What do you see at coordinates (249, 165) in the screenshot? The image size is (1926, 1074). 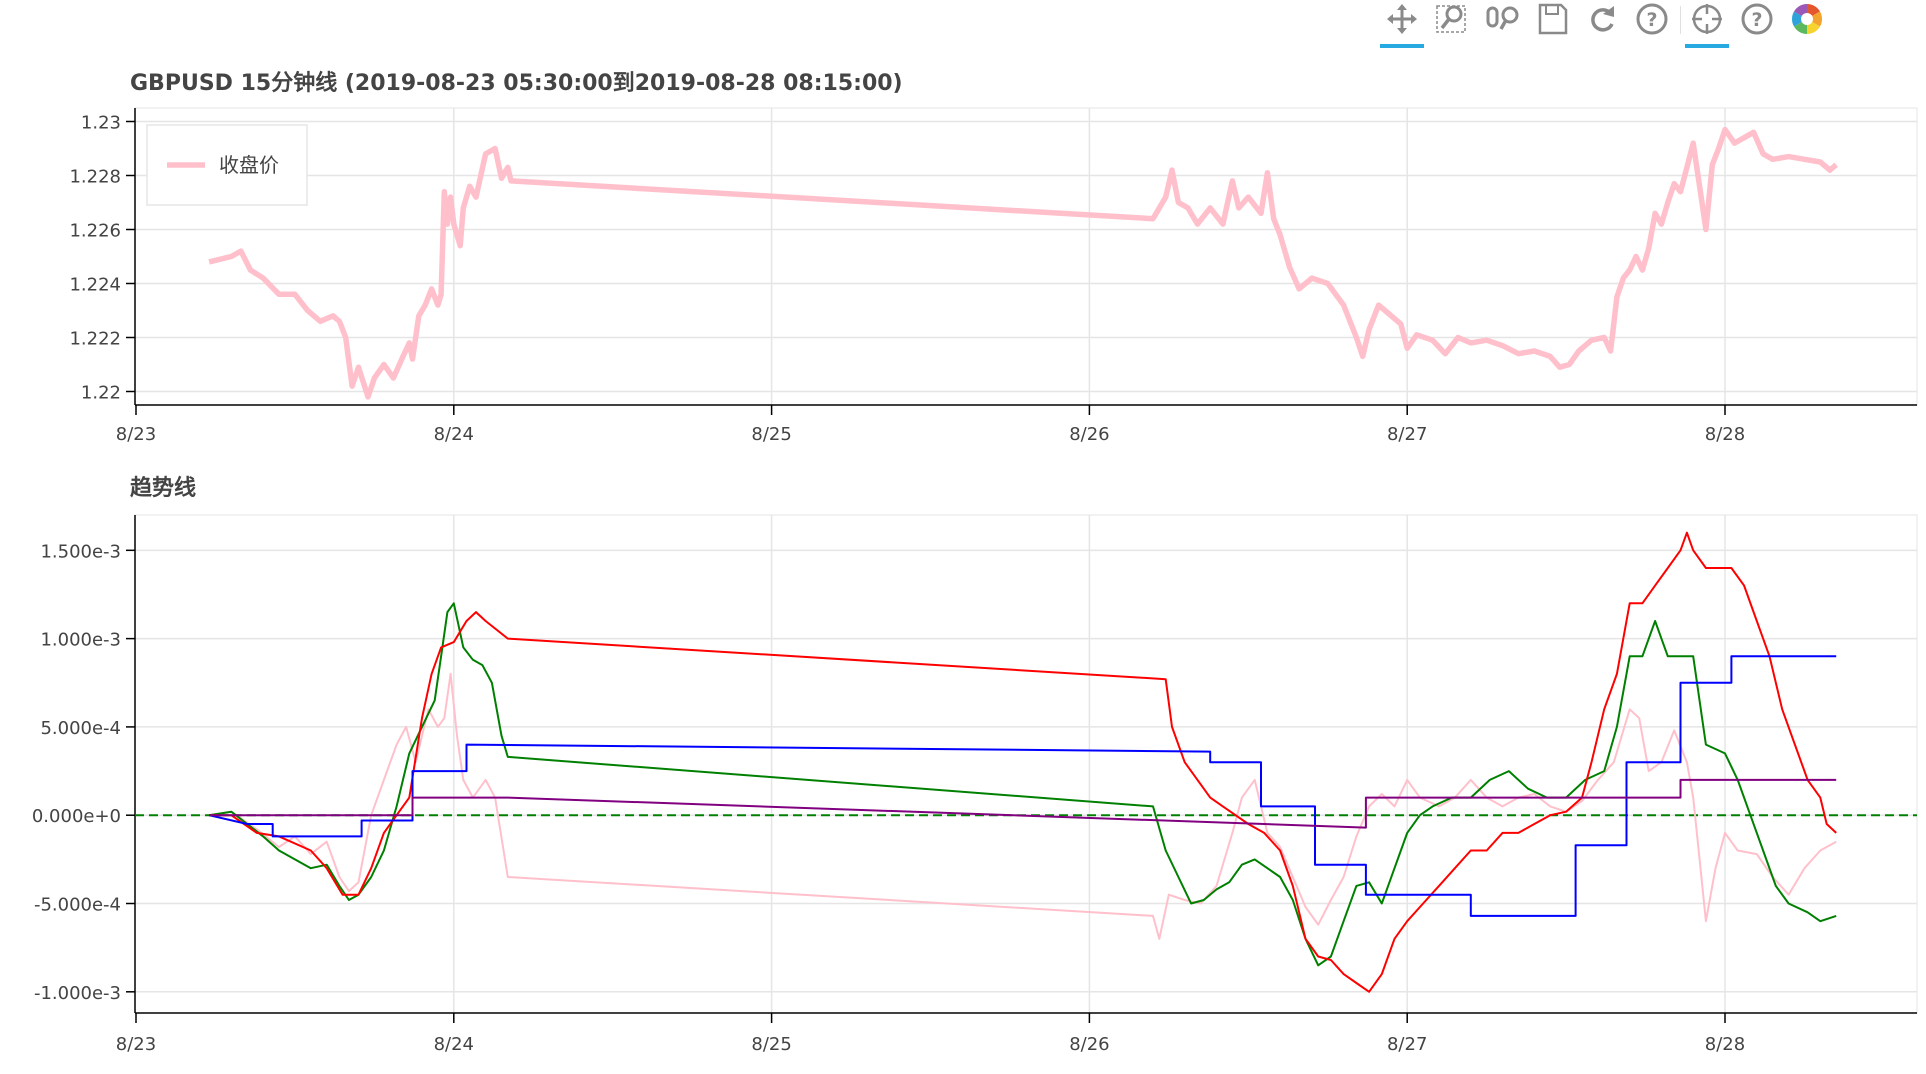 I see `legend-label: 收盘价` at bounding box center [249, 165].